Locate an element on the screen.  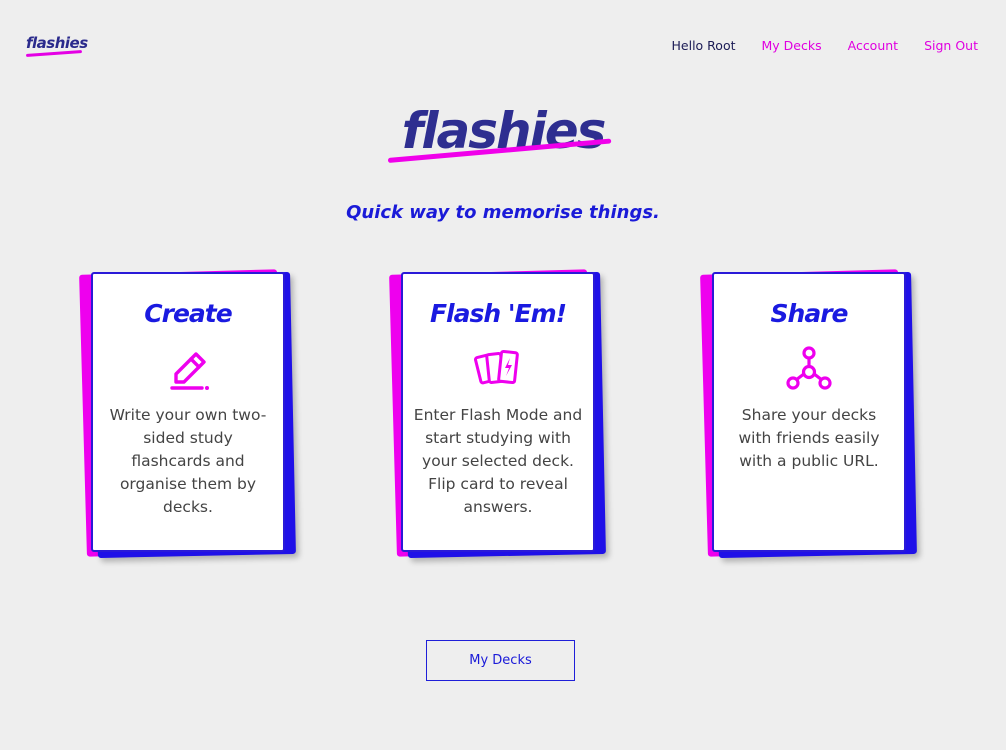
card-title: Create is located at coordinates (188, 313).